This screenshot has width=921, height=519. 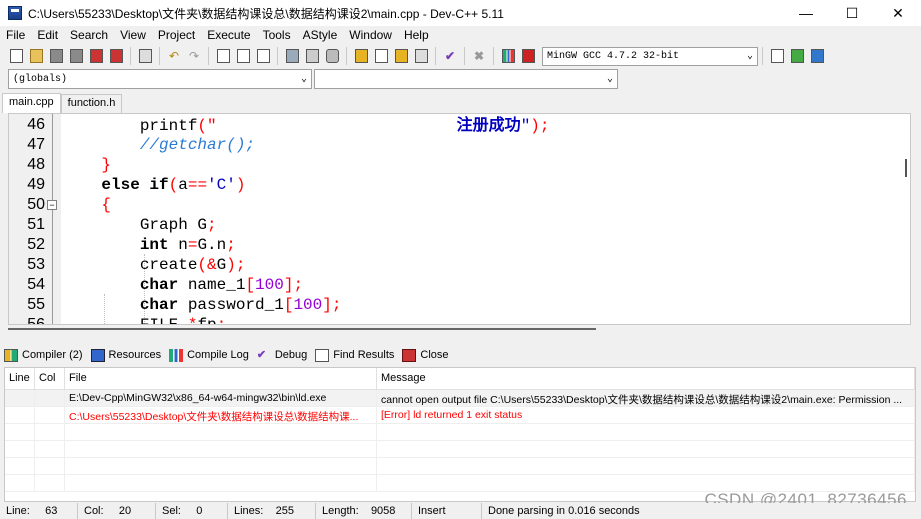 What do you see at coordinates (401, 56) in the screenshot?
I see `compile-run-button` at bounding box center [401, 56].